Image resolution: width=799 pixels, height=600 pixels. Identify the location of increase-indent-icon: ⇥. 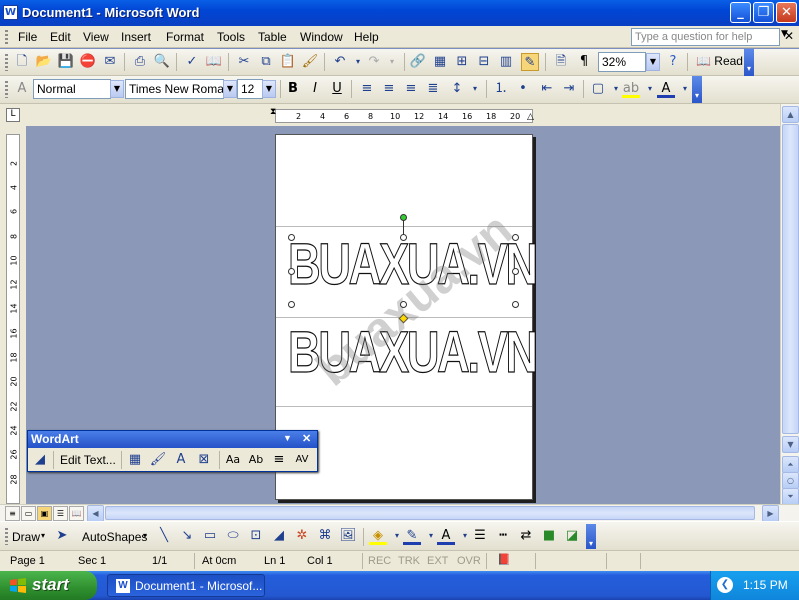
(569, 89).